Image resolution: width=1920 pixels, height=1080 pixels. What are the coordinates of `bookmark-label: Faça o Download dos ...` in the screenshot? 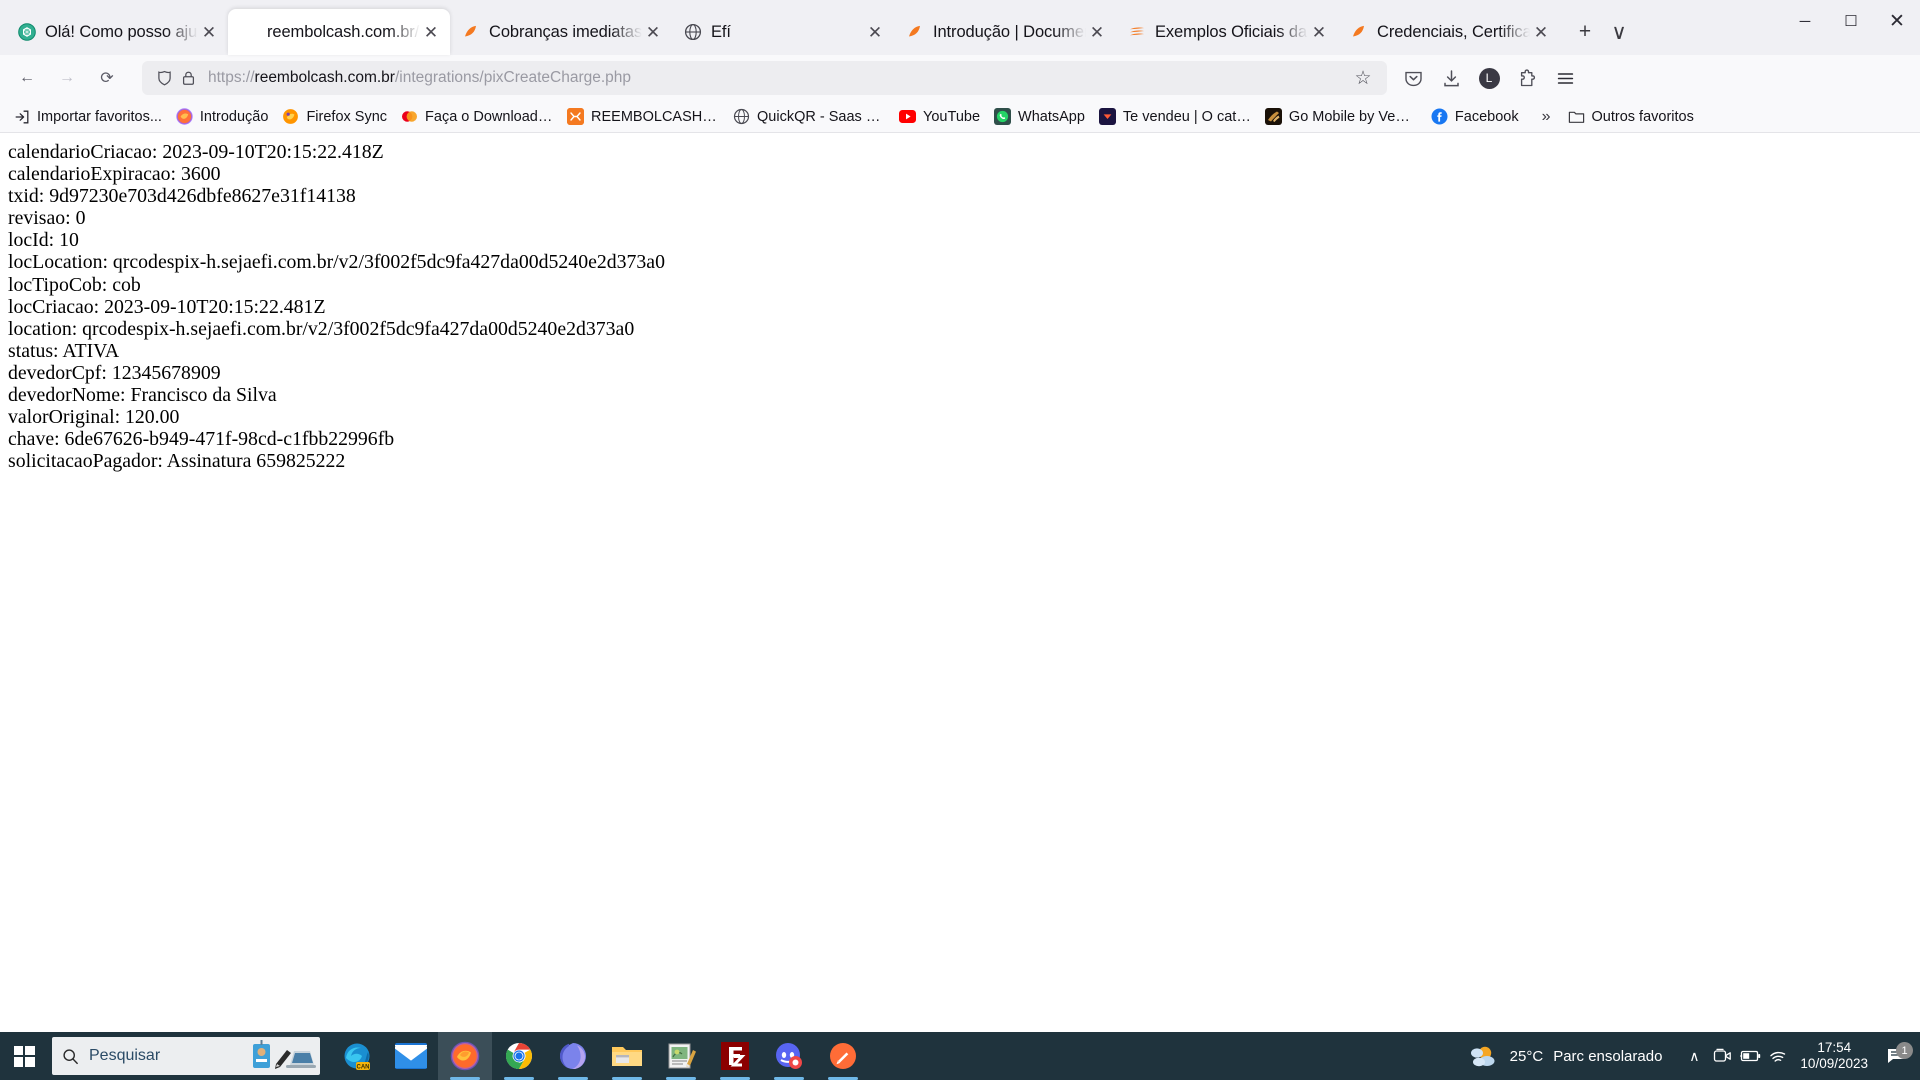 It's located at (489, 116).